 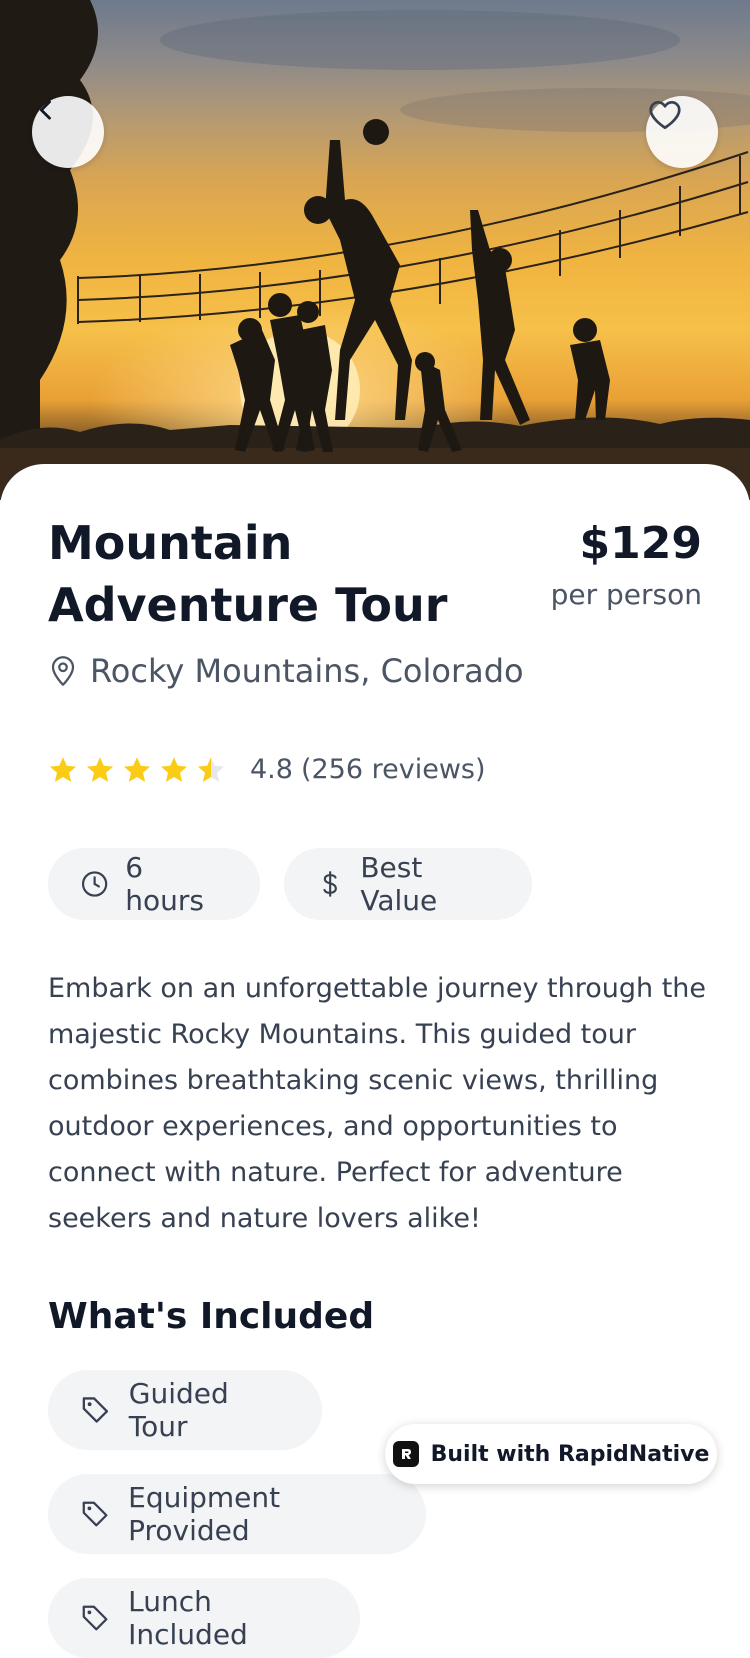 I want to click on rating-count: (256 reviews), so click(x=393, y=769).